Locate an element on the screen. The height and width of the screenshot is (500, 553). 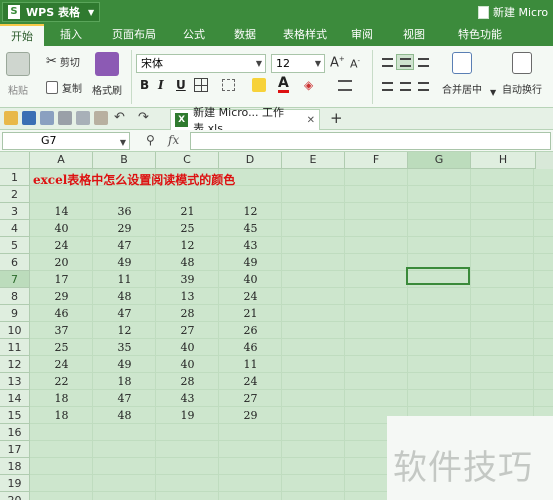
font-size-select: 12 ▼ is located at coordinates (298, 63).